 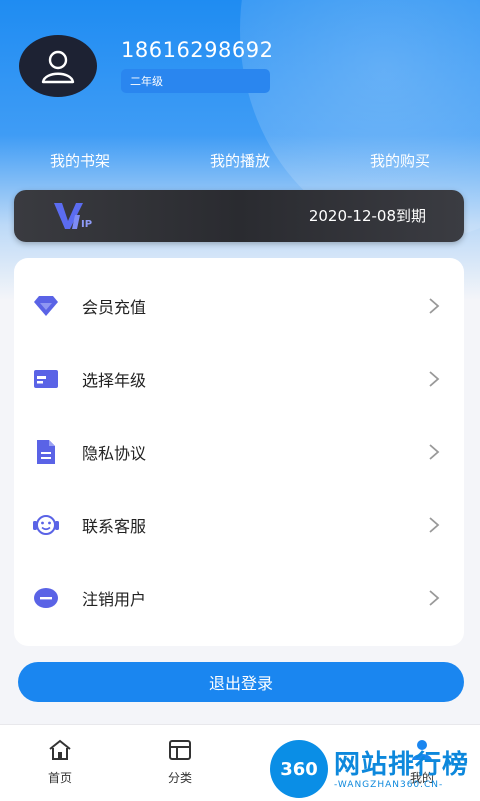 What do you see at coordinates (239, 525) in the screenshot?
I see `menu-item-support: 联系客服` at bounding box center [239, 525].